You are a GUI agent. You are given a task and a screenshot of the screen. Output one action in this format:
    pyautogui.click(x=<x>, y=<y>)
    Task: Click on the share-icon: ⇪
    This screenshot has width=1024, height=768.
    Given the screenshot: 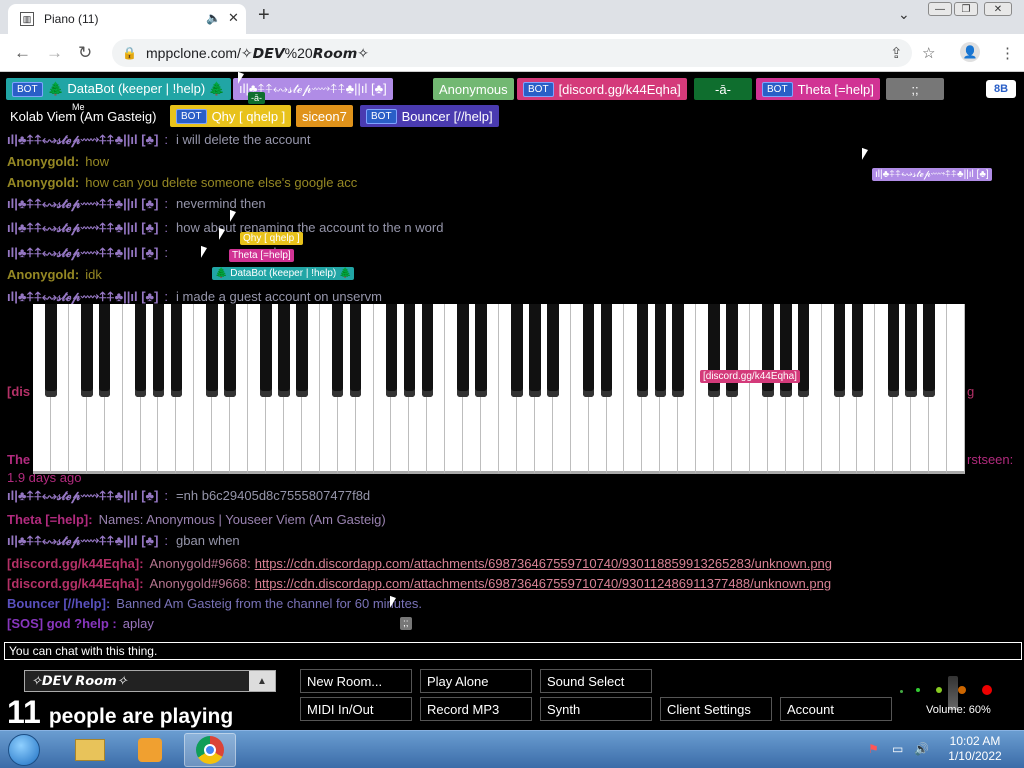 What is the action you would take?
    pyautogui.click(x=896, y=53)
    